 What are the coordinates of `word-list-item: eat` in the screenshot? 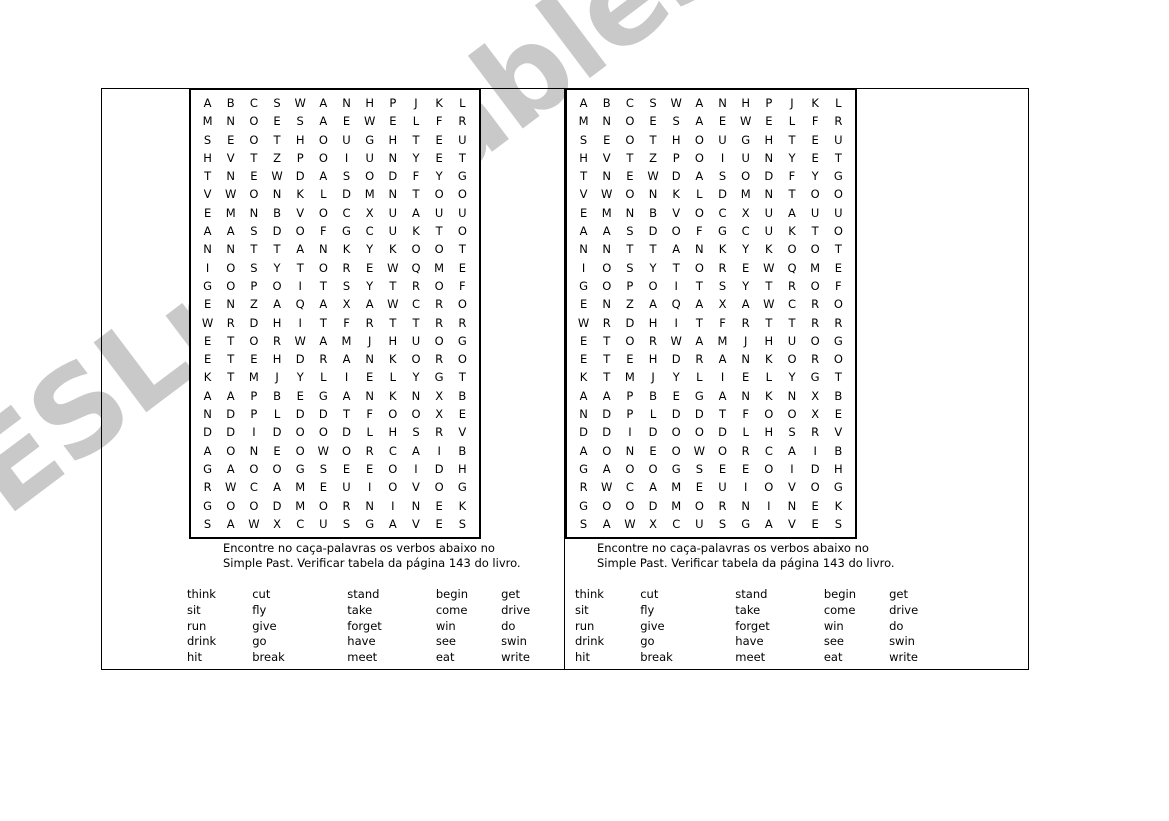 It's located at (468, 658).